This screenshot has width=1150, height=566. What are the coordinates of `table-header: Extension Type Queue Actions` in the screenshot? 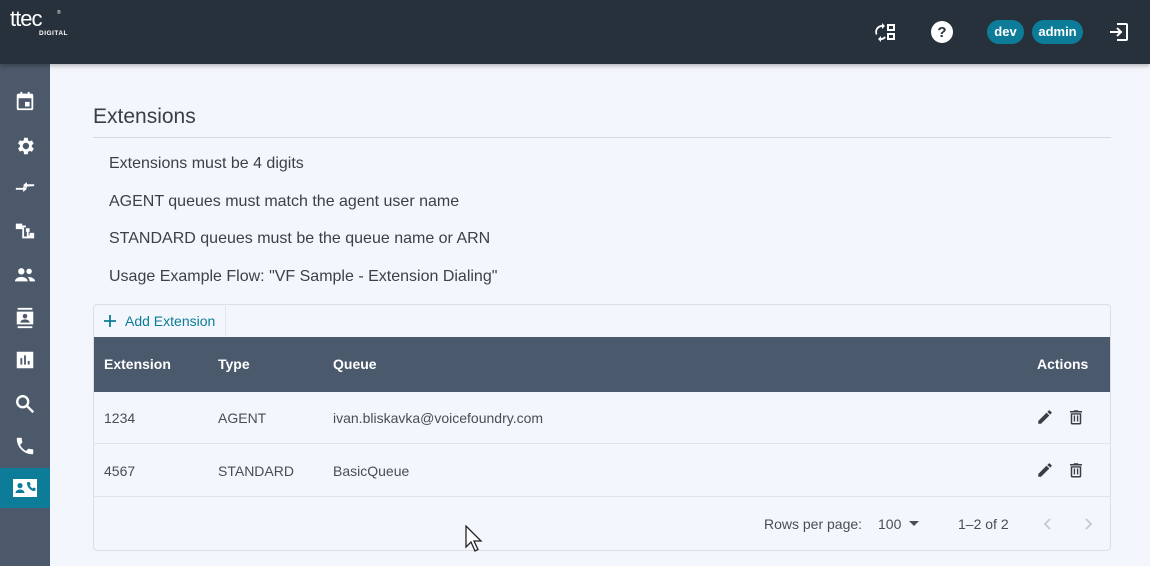 It's located at (602, 364).